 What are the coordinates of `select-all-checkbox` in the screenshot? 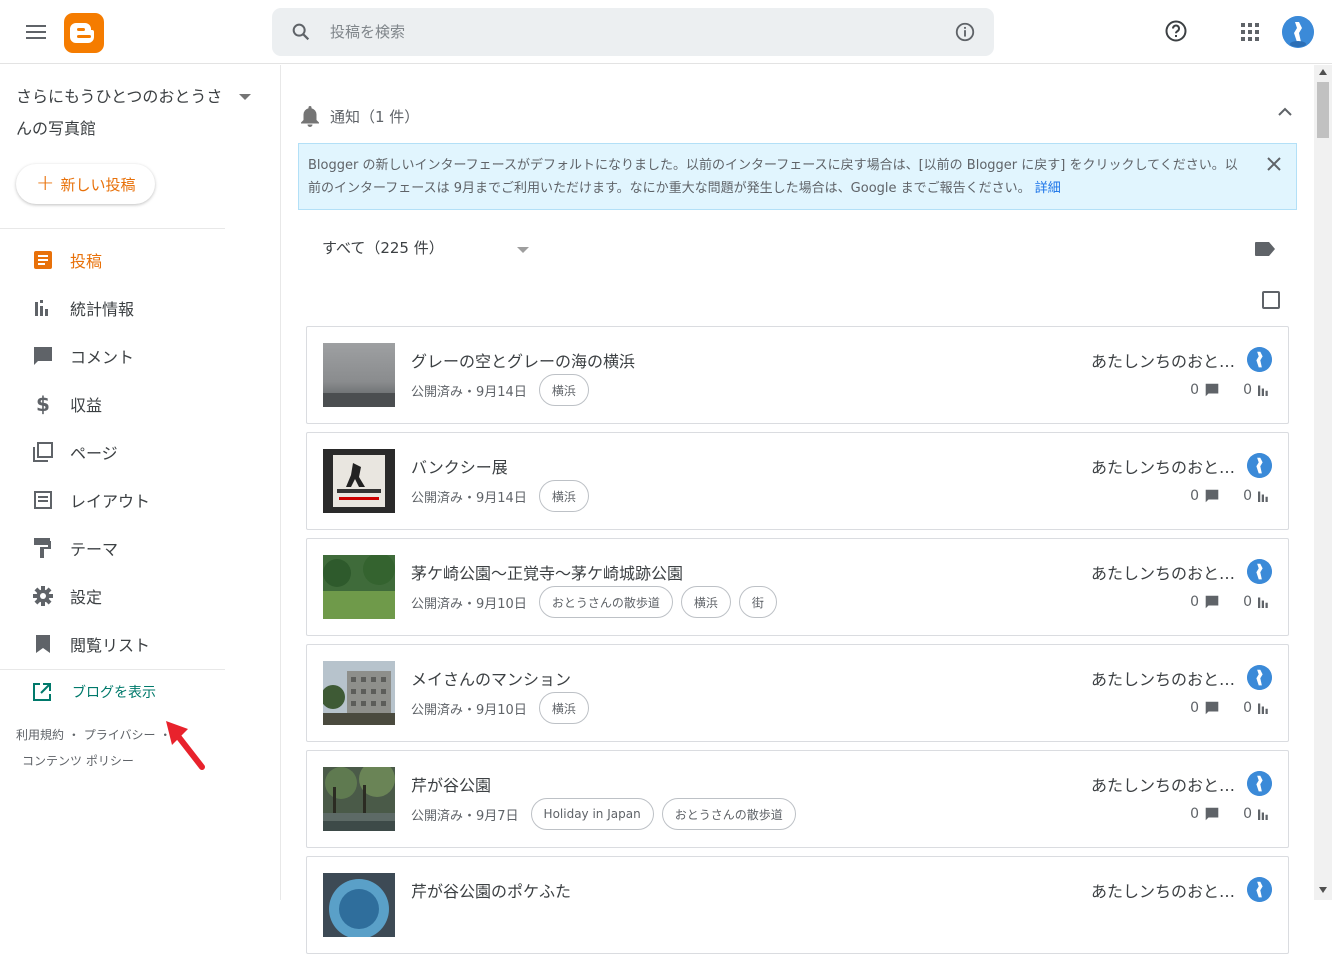 It's located at (1271, 300).